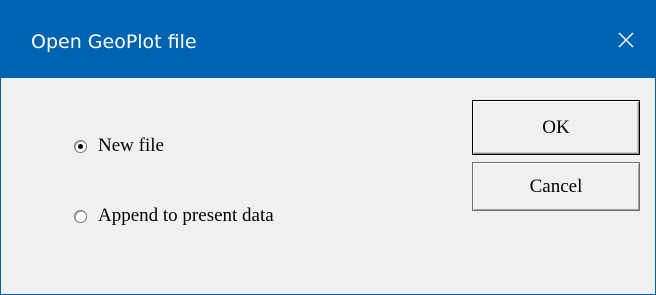 The height and width of the screenshot is (295, 656). I want to click on ok-button: OK, so click(556, 127).